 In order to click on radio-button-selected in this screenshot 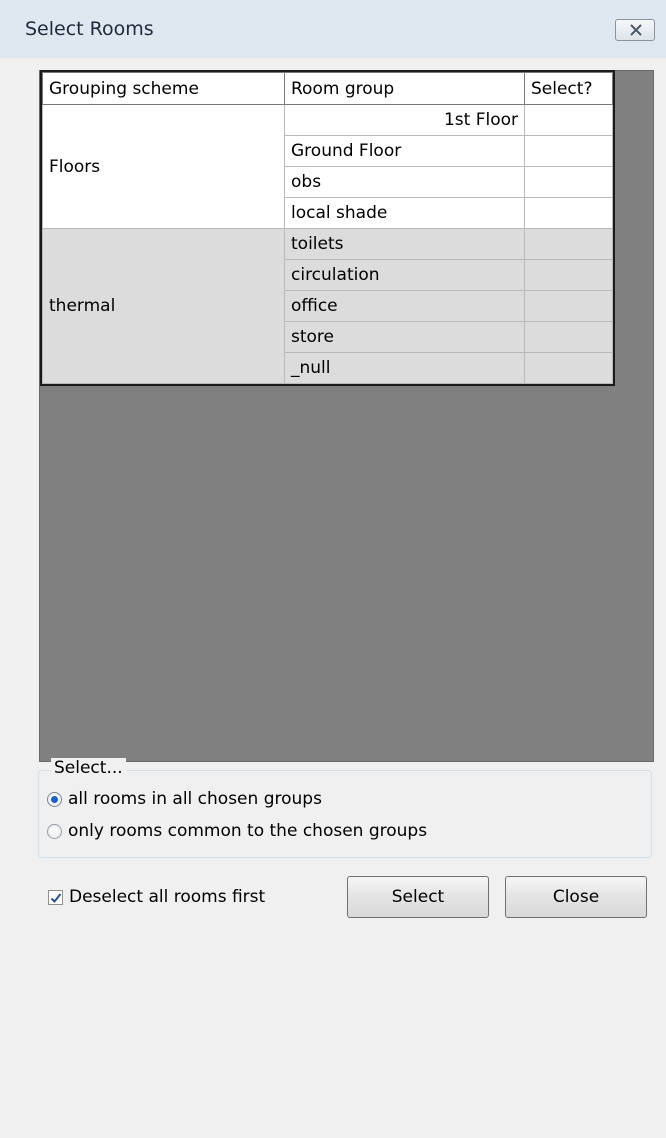, I will do `click(54, 799)`.